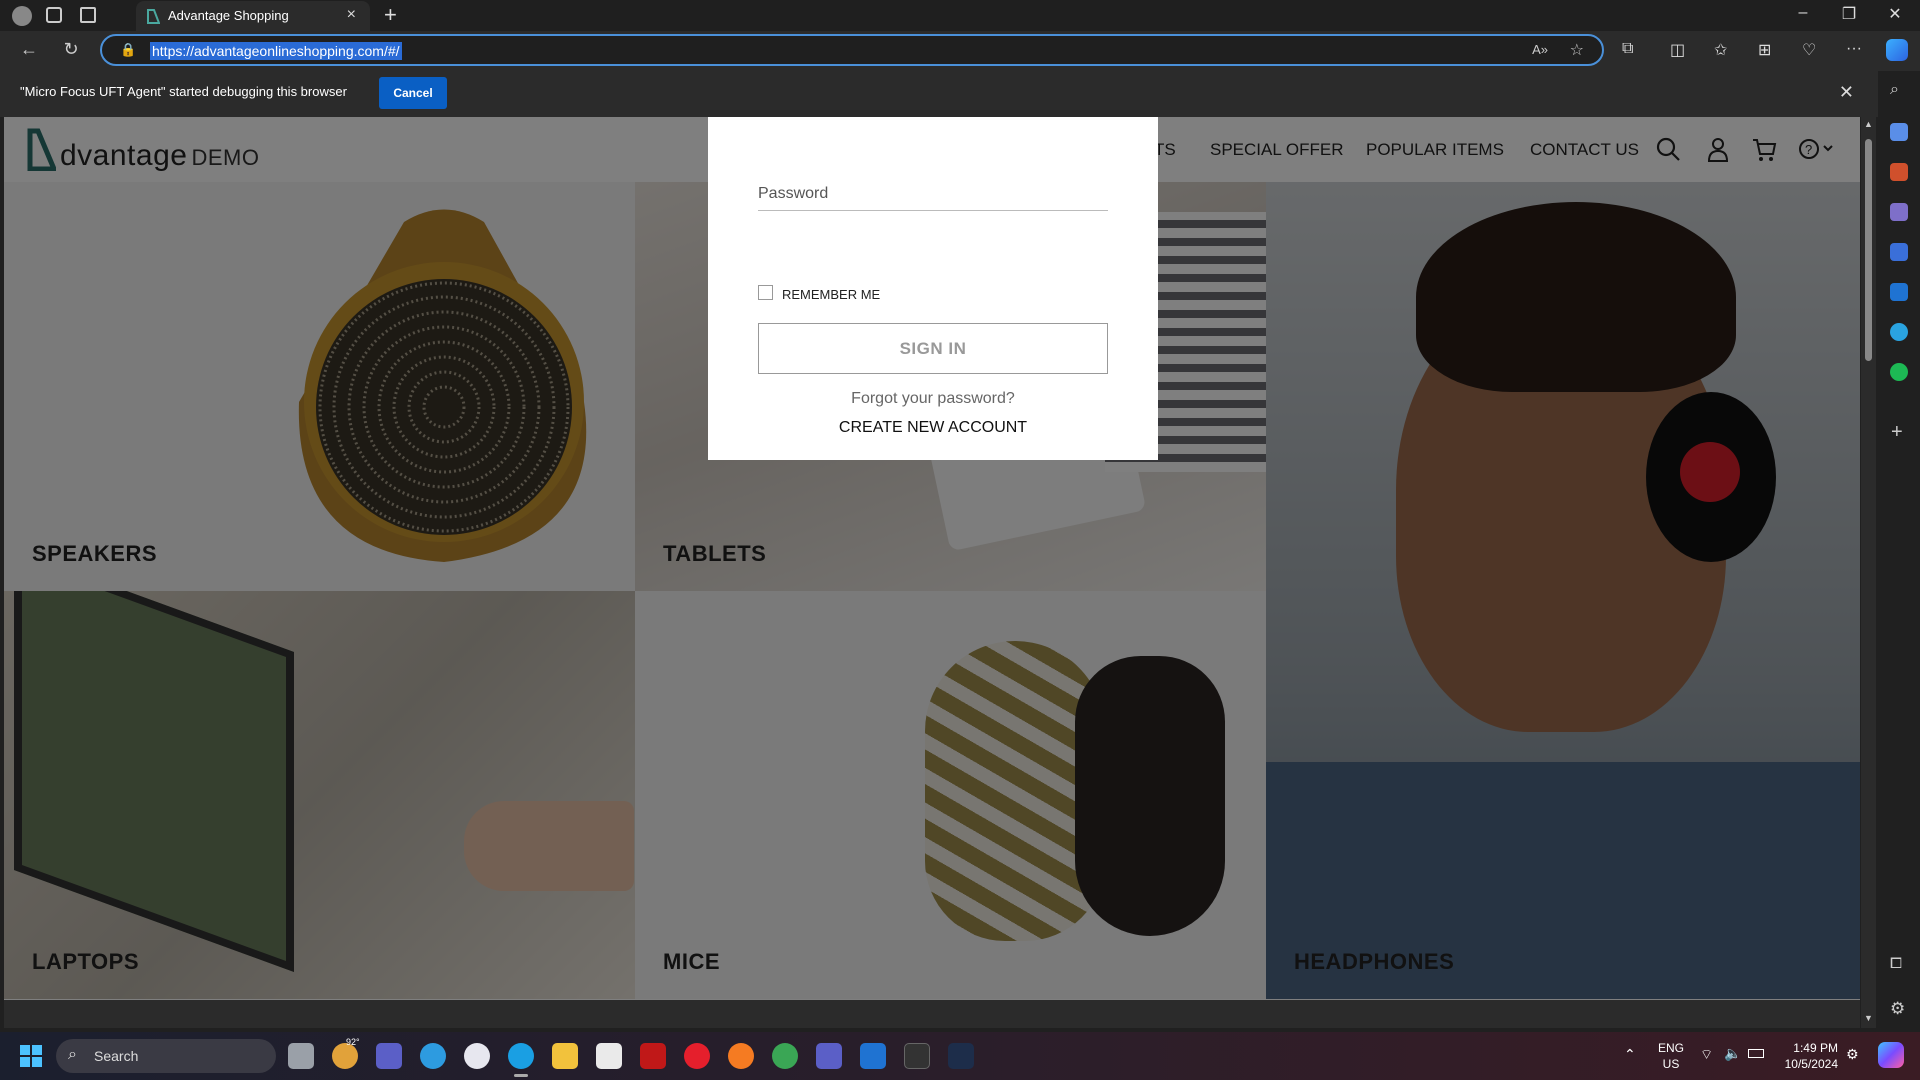 This screenshot has height=1080, width=1920. Describe the element at coordinates (785, 1056) in the screenshot. I see `chrome-icon` at that location.